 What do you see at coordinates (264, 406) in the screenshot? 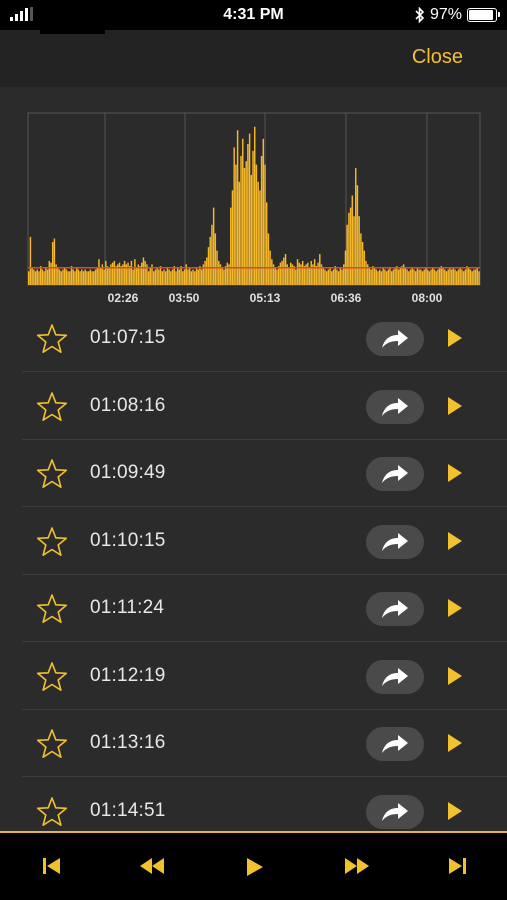
I see `list-item: 01:08:16` at bounding box center [264, 406].